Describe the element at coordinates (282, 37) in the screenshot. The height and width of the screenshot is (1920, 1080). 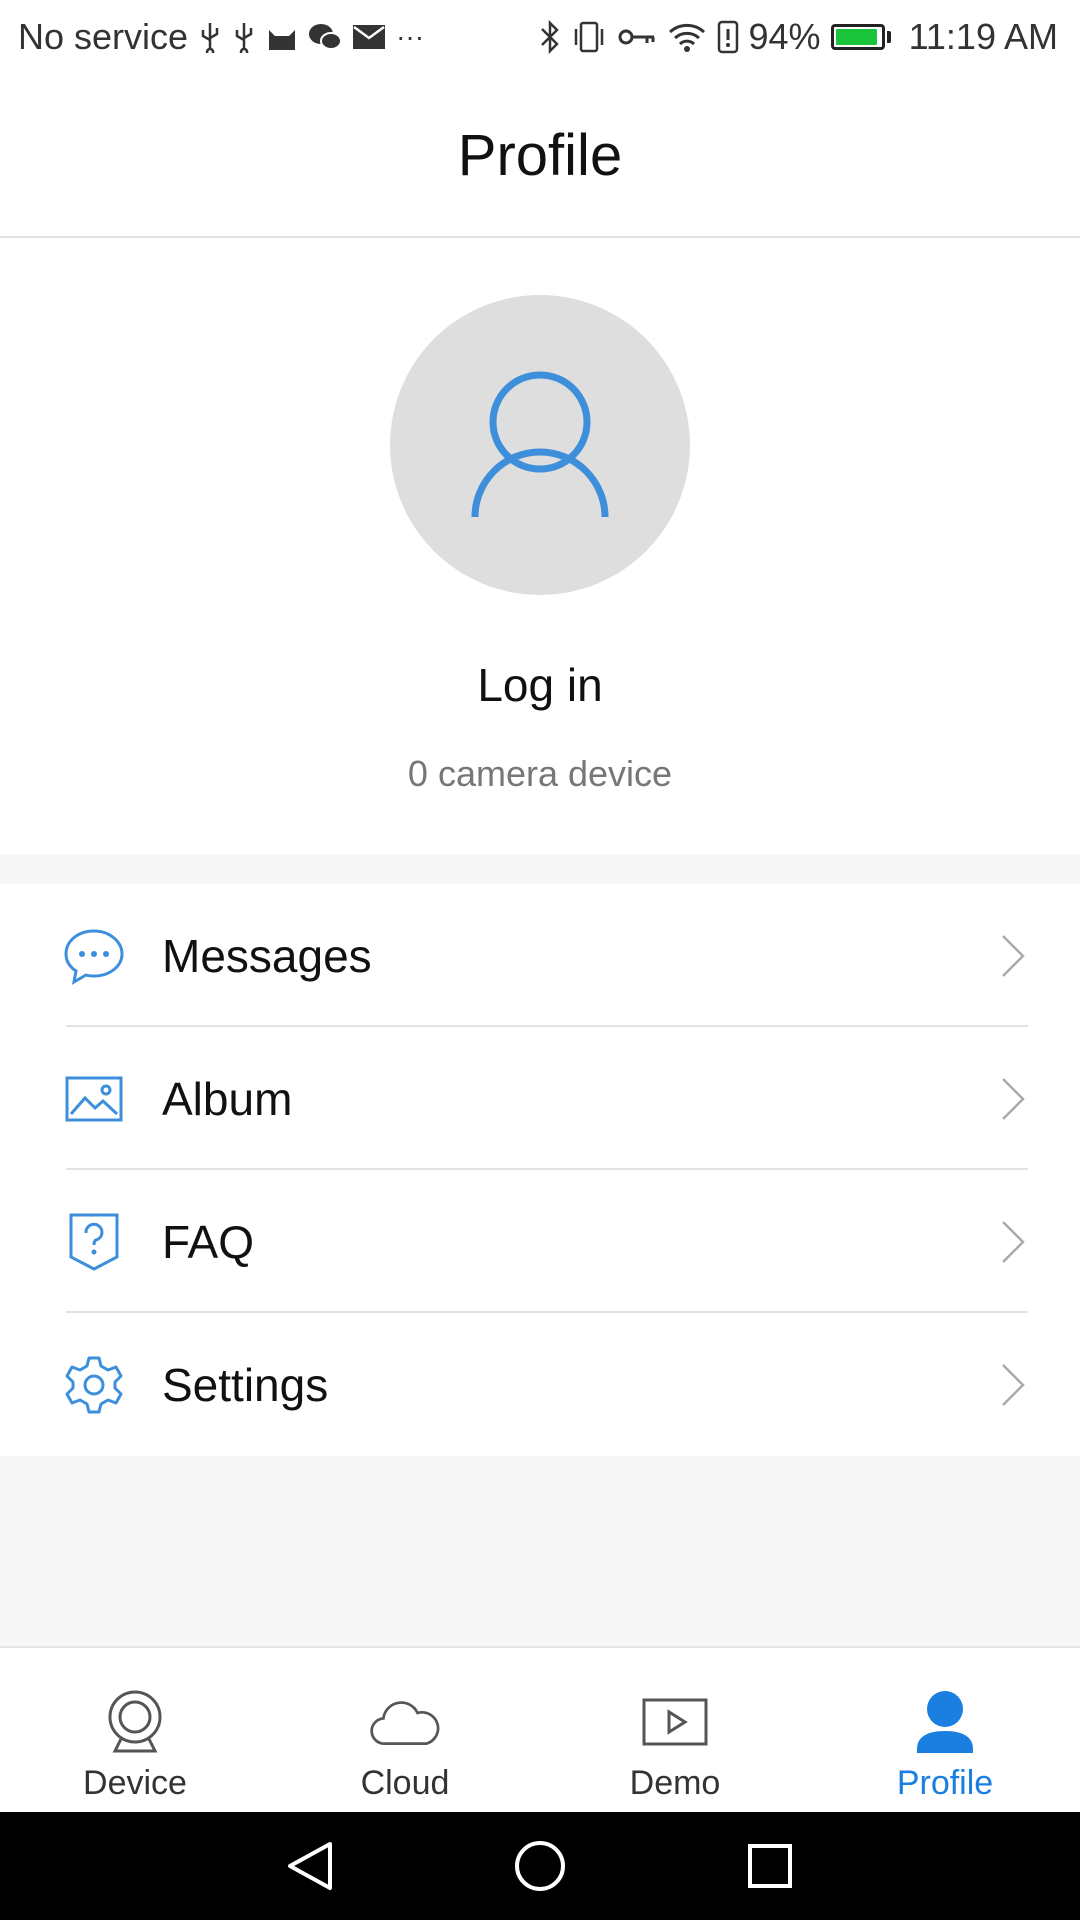
I see `cat-app-icon` at that location.